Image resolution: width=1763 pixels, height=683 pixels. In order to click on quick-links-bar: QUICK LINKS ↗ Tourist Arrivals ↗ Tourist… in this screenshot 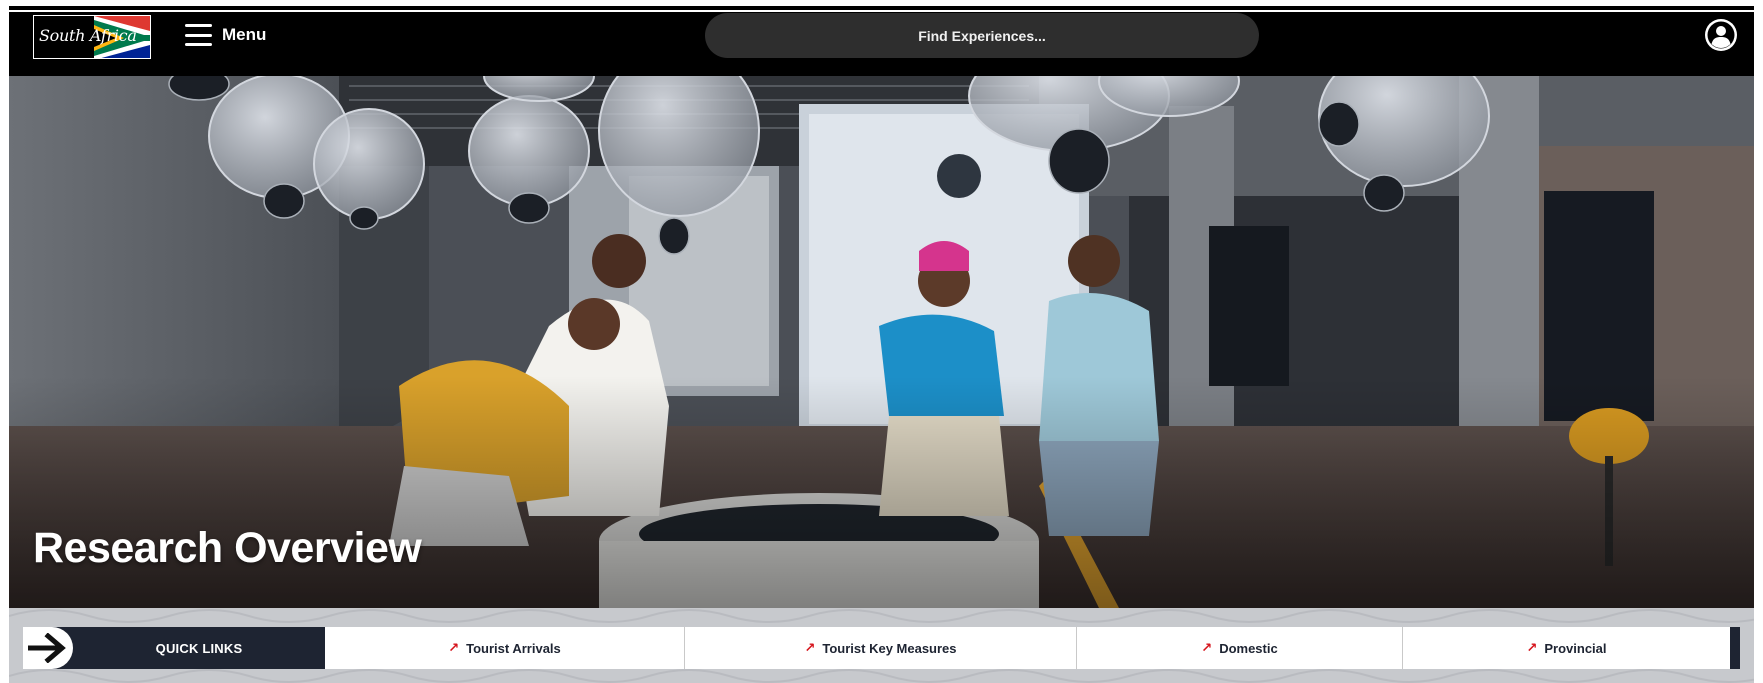, I will do `click(881, 645)`.